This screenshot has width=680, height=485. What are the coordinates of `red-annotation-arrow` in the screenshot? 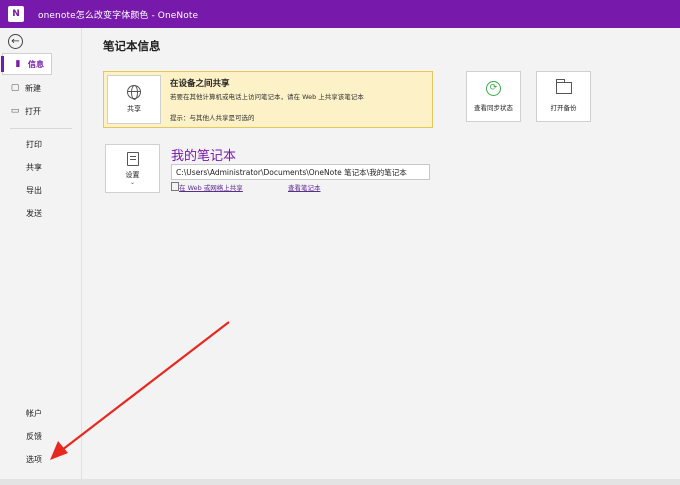 It's located at (140, 390).